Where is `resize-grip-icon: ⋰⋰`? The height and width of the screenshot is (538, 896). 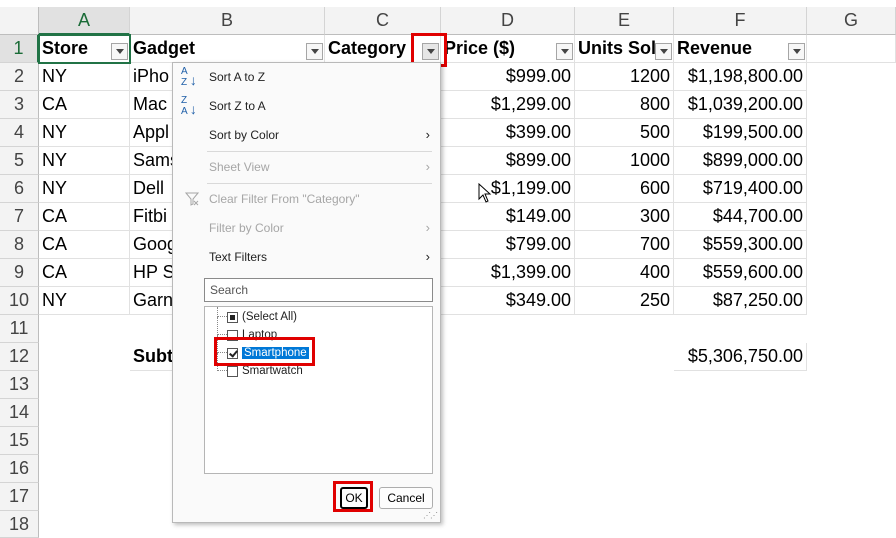
resize-grip-icon: ⋰⋰ is located at coordinates (430, 515).